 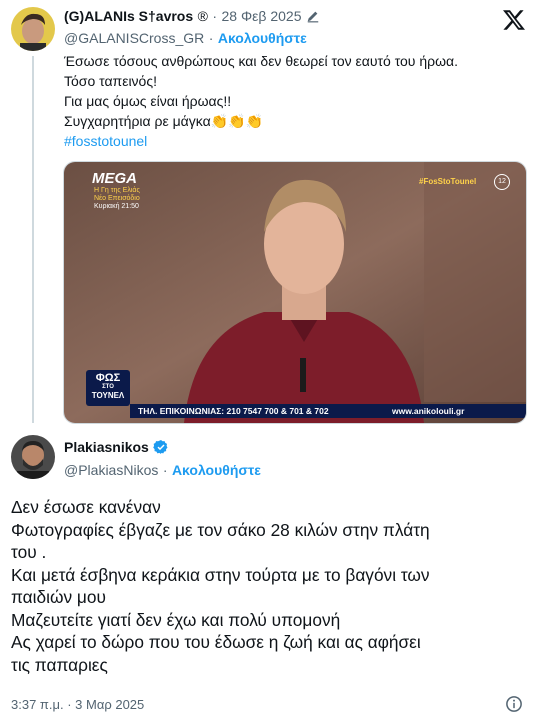 I want to click on thread-line, so click(x=33, y=239).